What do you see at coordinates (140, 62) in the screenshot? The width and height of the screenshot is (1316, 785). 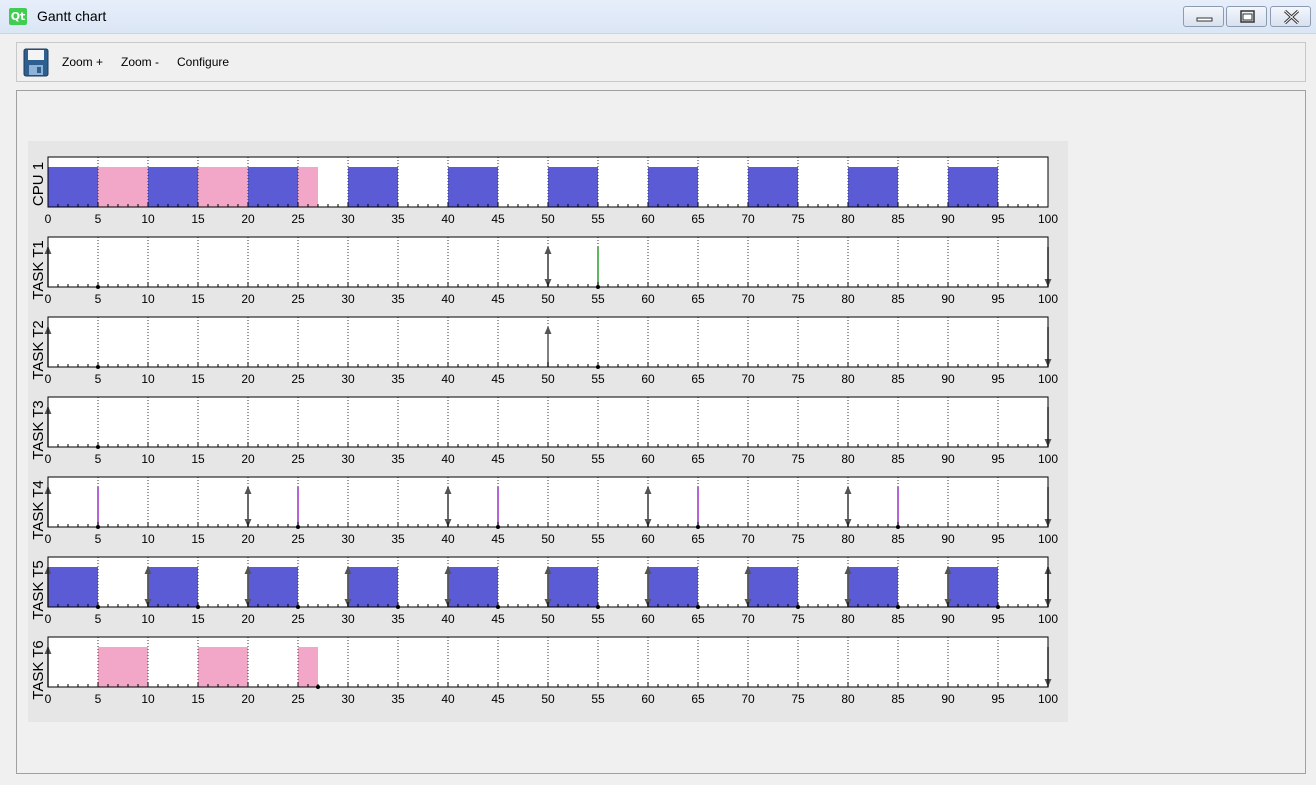 I see `zoom-out-button: Zoom -` at bounding box center [140, 62].